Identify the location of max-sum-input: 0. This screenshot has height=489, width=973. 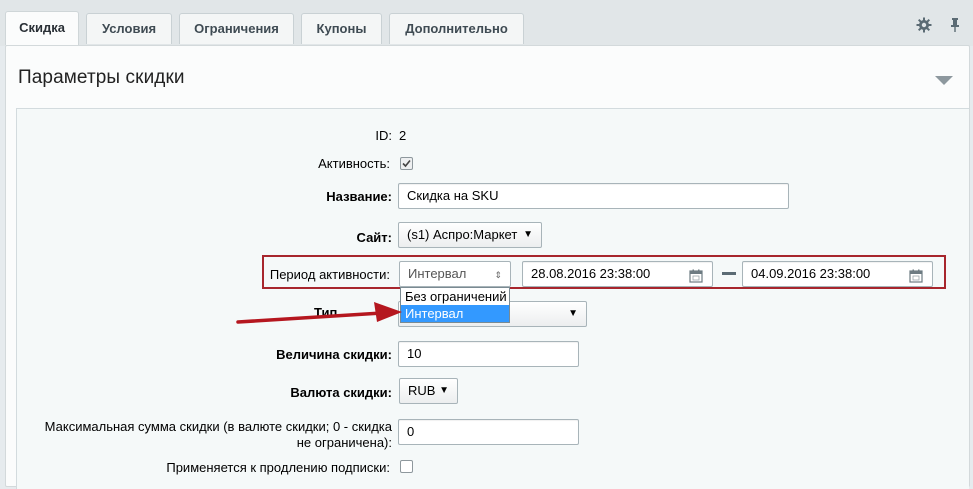
(488, 432).